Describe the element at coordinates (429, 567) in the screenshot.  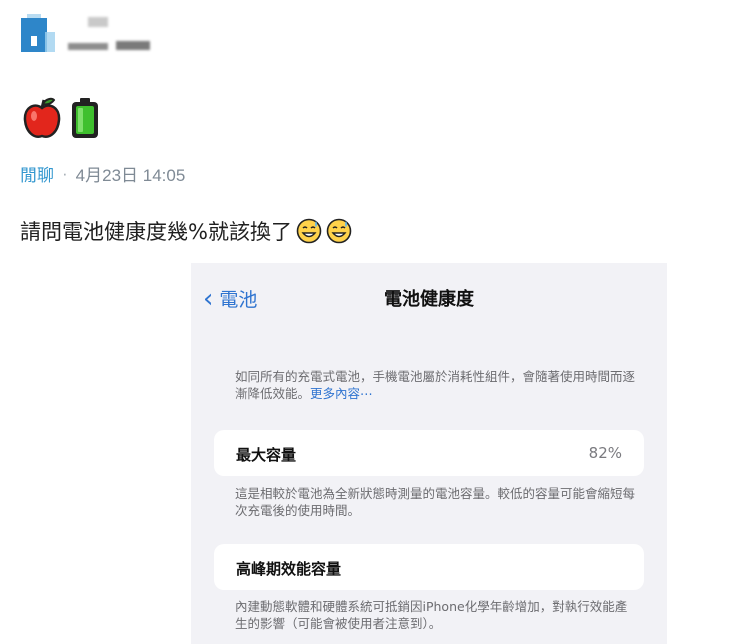
I see `peak-performance-row: 高峰期效能容量` at that location.